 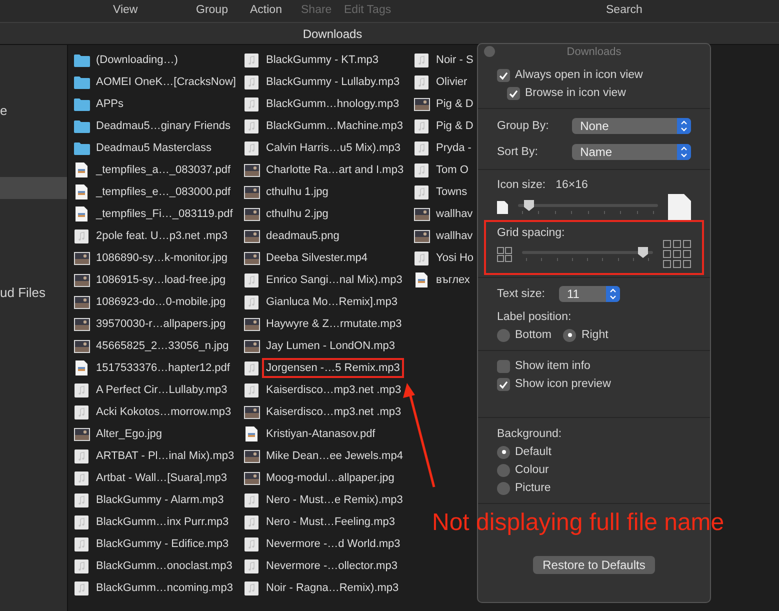 What do you see at coordinates (624, 10) in the screenshot?
I see `search-label: Search` at bounding box center [624, 10].